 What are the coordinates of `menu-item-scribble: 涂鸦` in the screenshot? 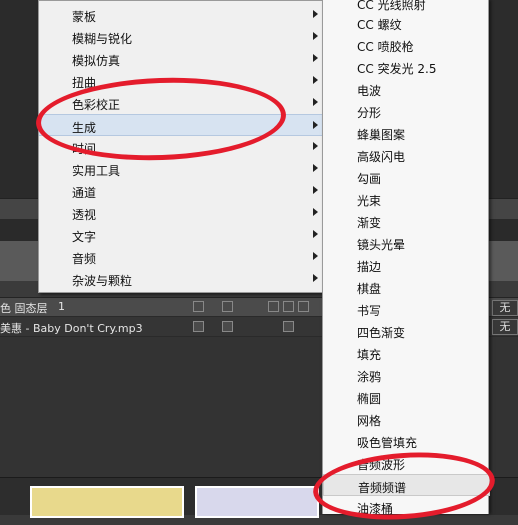 It's located at (405, 375).